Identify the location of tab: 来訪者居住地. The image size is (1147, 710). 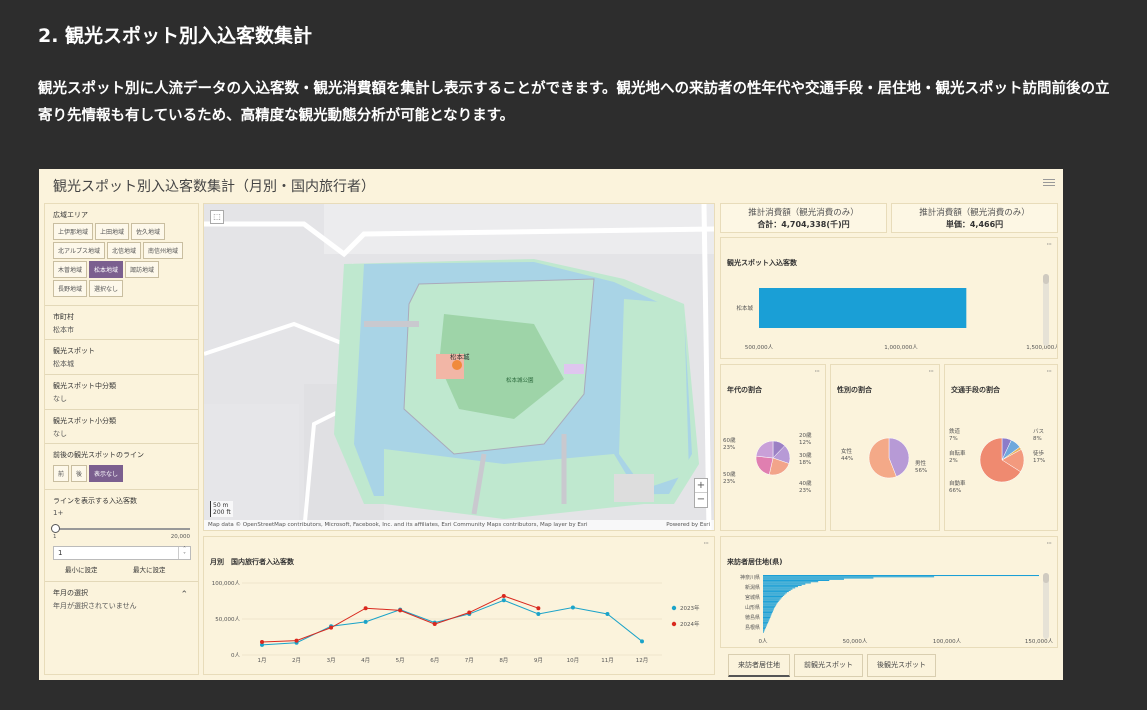
(759, 665).